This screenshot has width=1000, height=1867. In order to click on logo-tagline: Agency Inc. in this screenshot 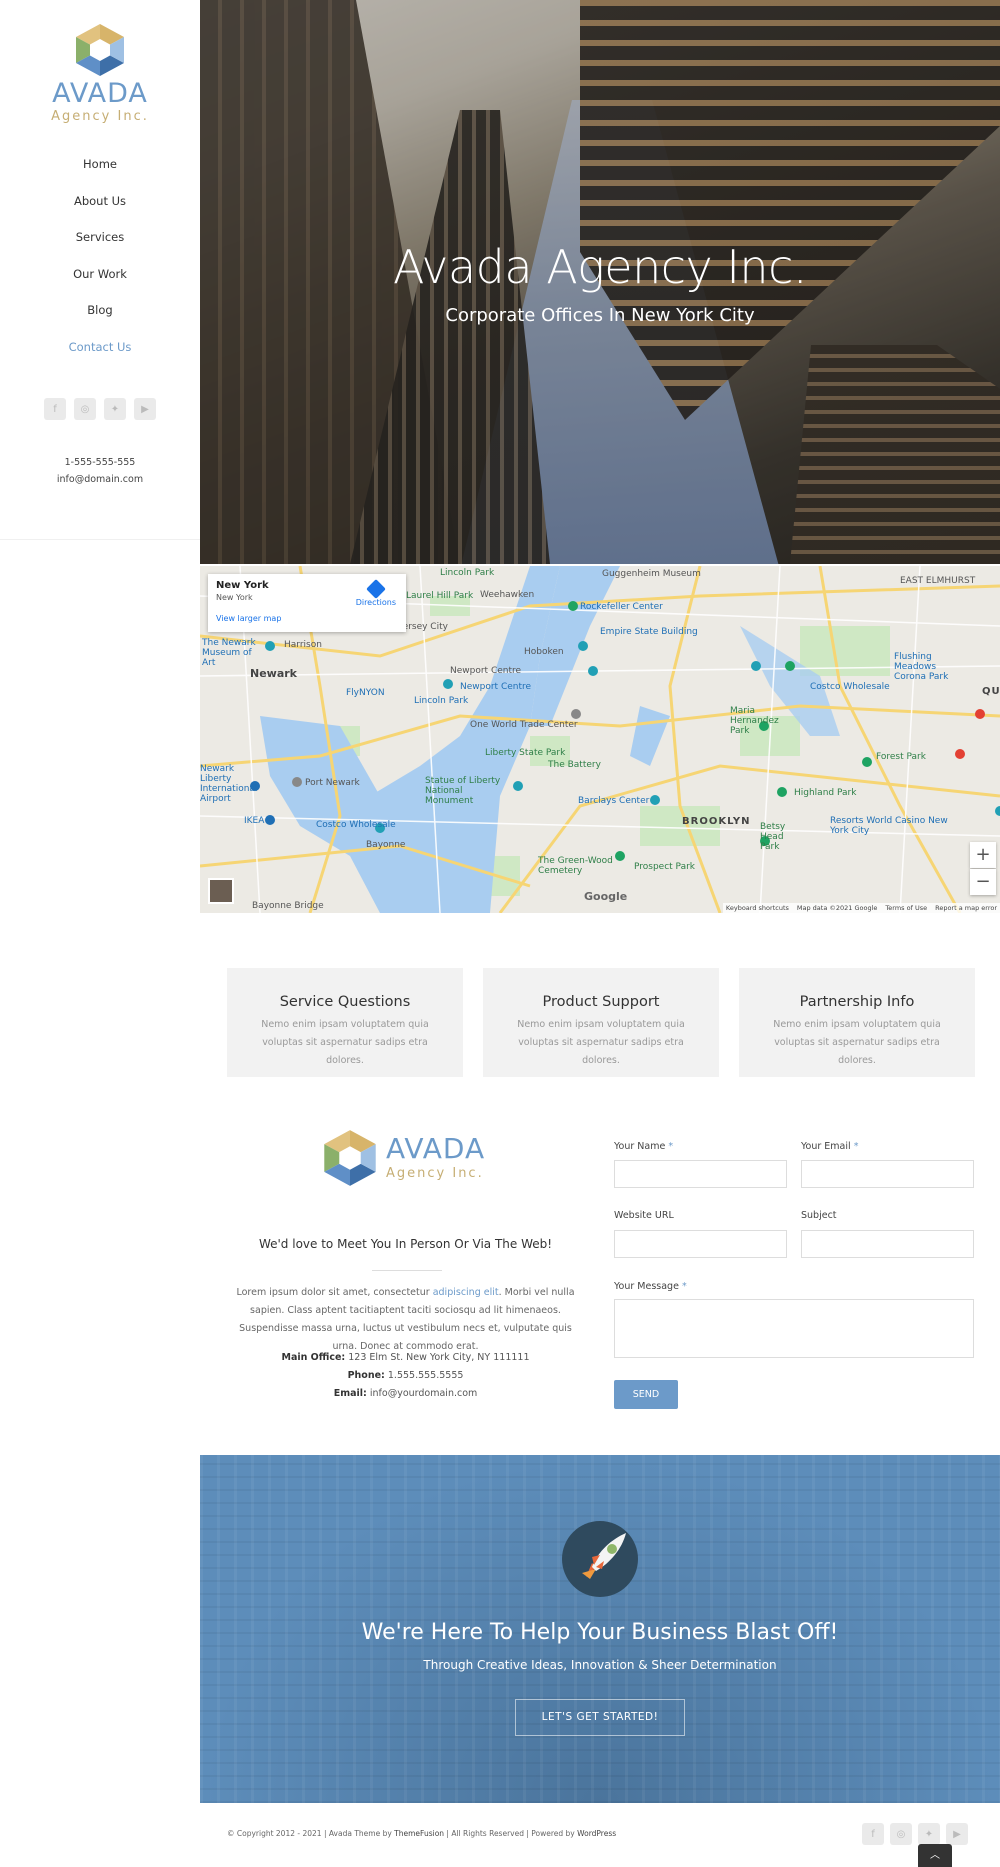, I will do `click(100, 116)`.